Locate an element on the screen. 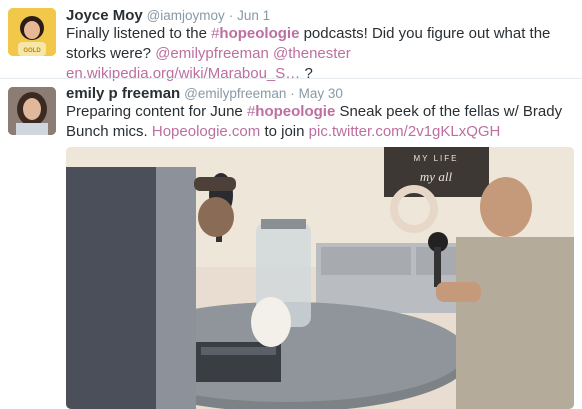  avatar: GOLD is located at coordinates (32, 32).